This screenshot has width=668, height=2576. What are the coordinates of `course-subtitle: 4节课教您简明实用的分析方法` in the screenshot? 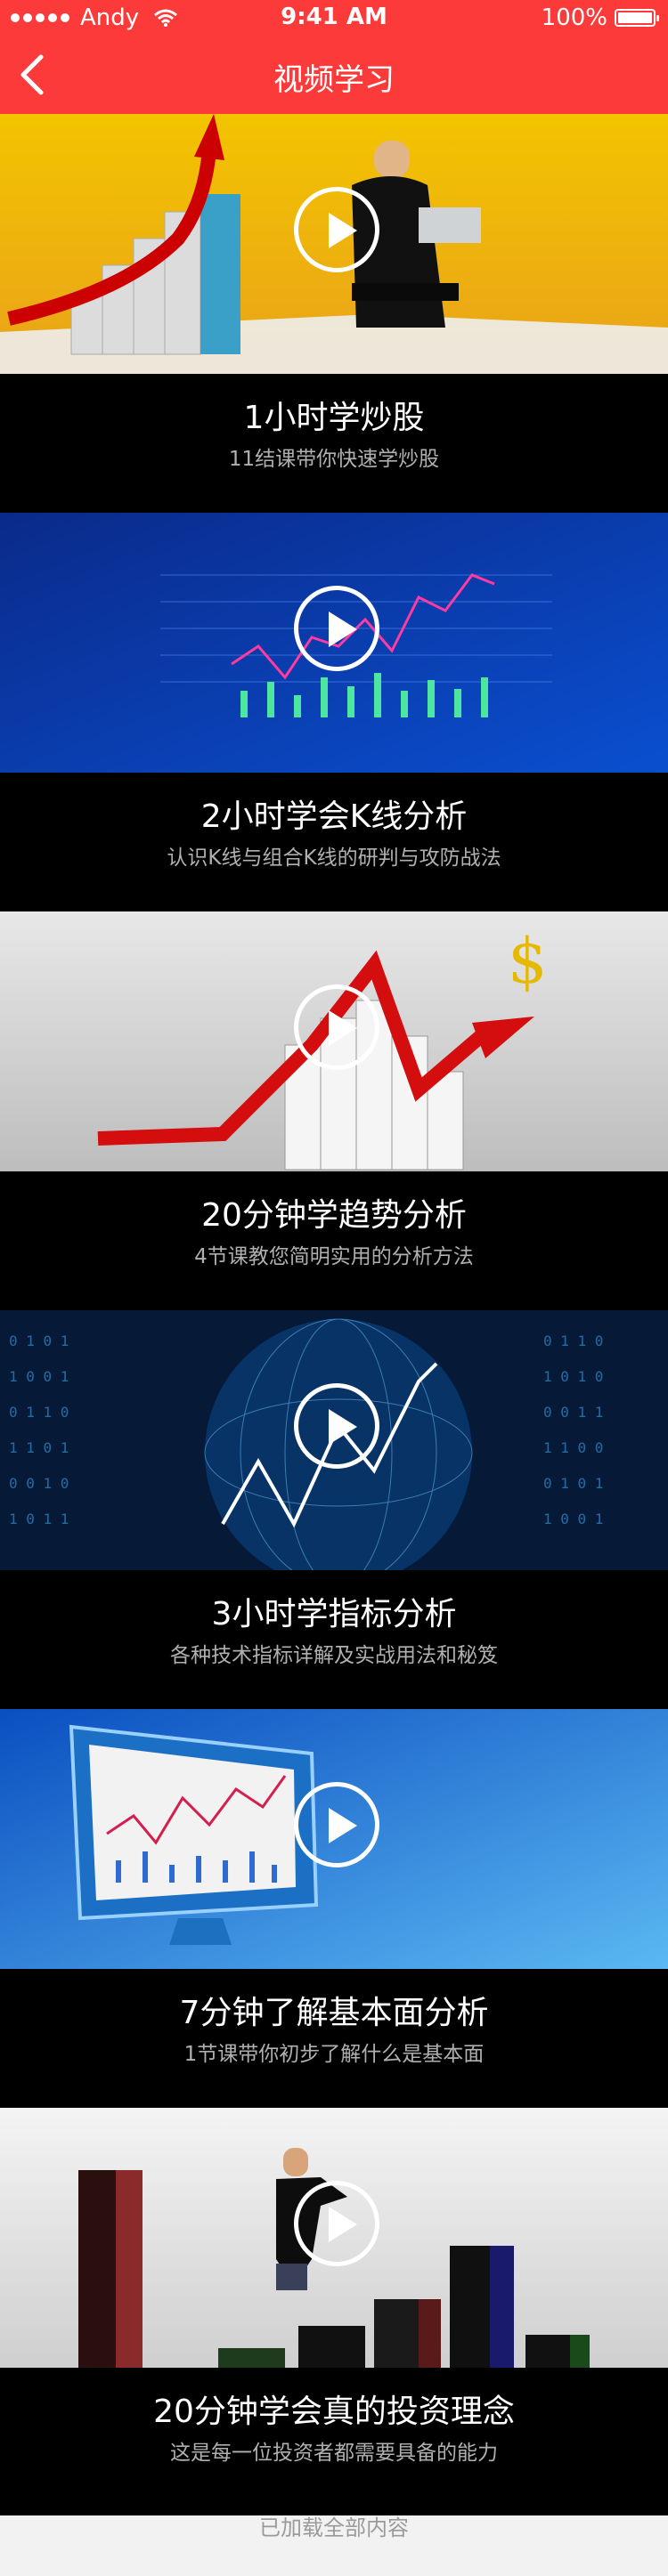 It's located at (334, 1256).